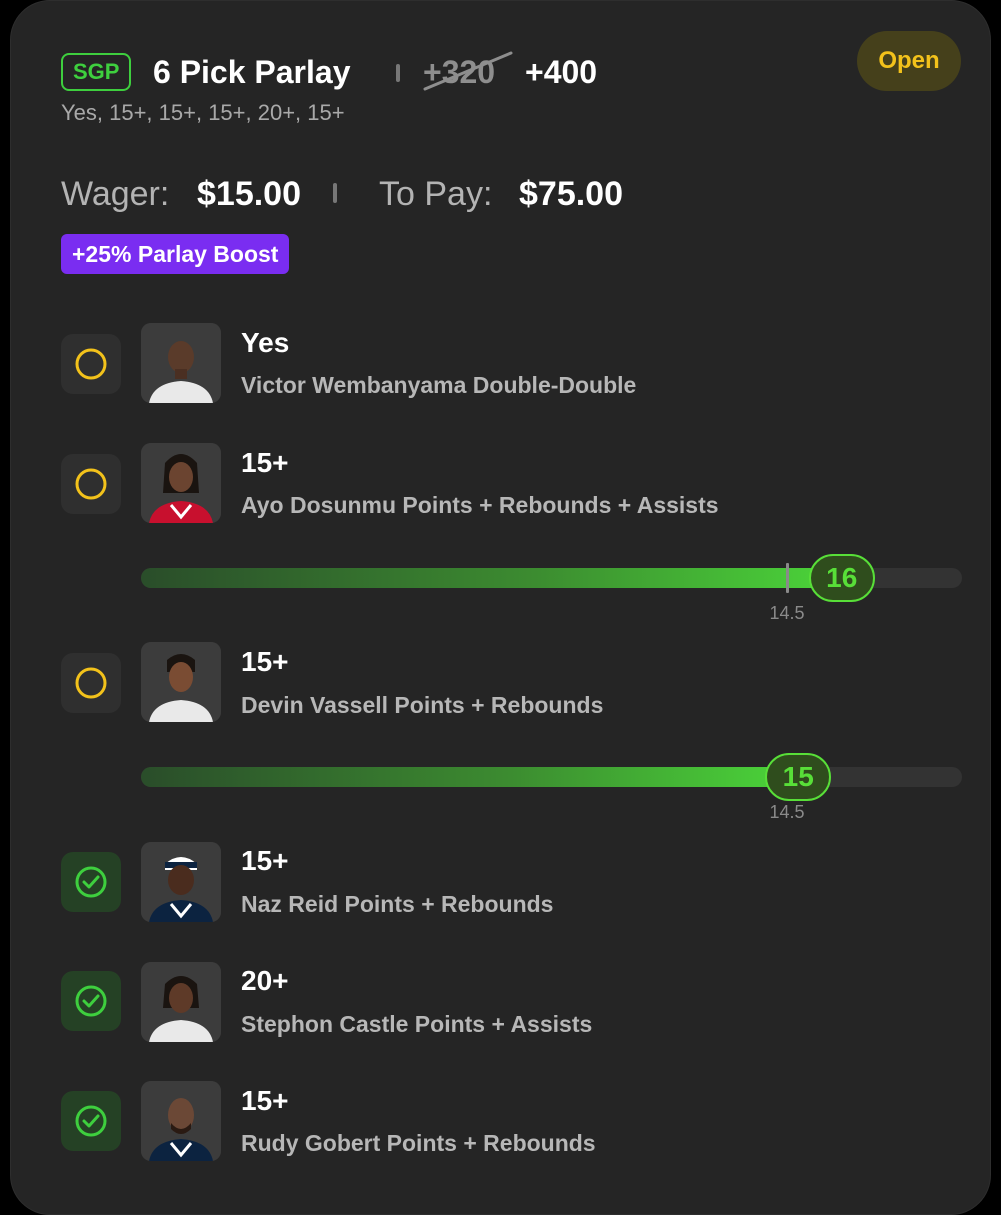 The height and width of the screenshot is (1215, 1001). What do you see at coordinates (249, 194) in the screenshot?
I see `wager-value: $15.00` at bounding box center [249, 194].